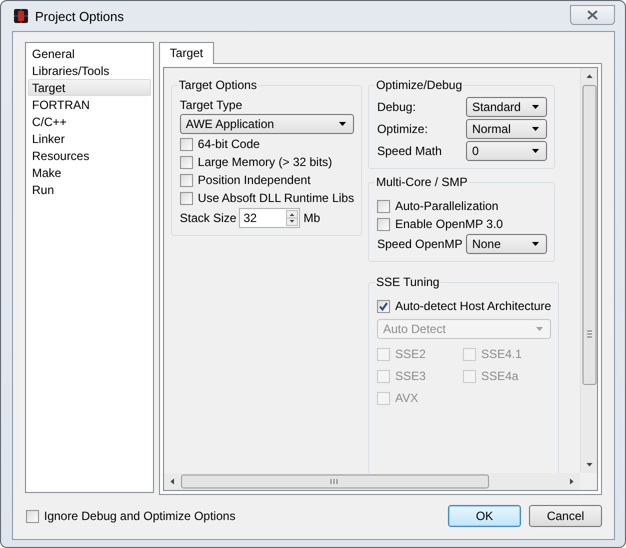  What do you see at coordinates (208, 218) in the screenshot?
I see `field-label: Stack Size` at bounding box center [208, 218].